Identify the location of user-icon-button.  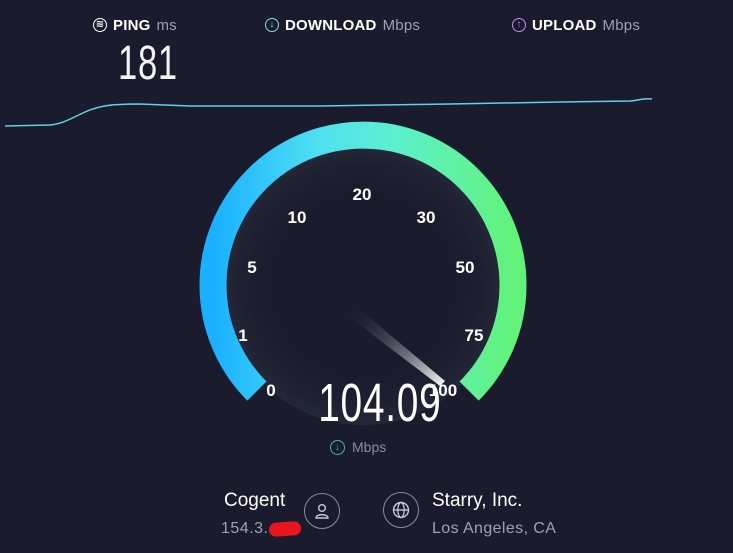
(322, 511).